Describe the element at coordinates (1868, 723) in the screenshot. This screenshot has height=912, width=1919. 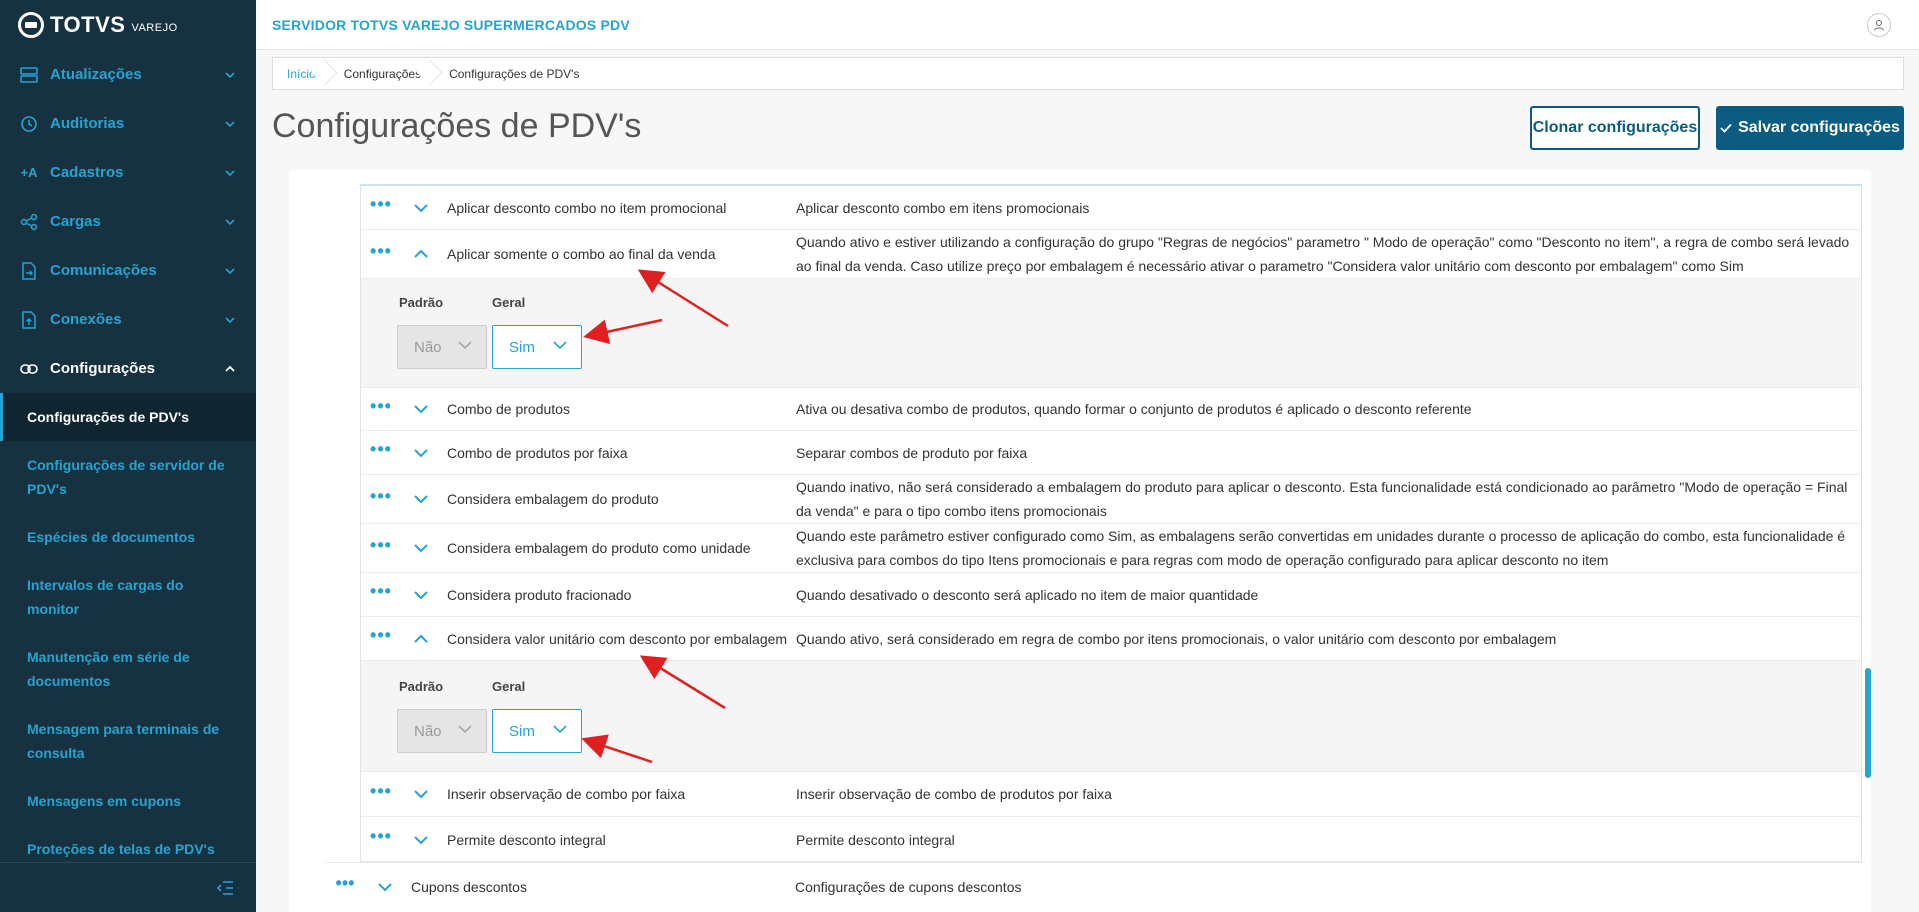
I see `scrollbar-thumb` at that location.